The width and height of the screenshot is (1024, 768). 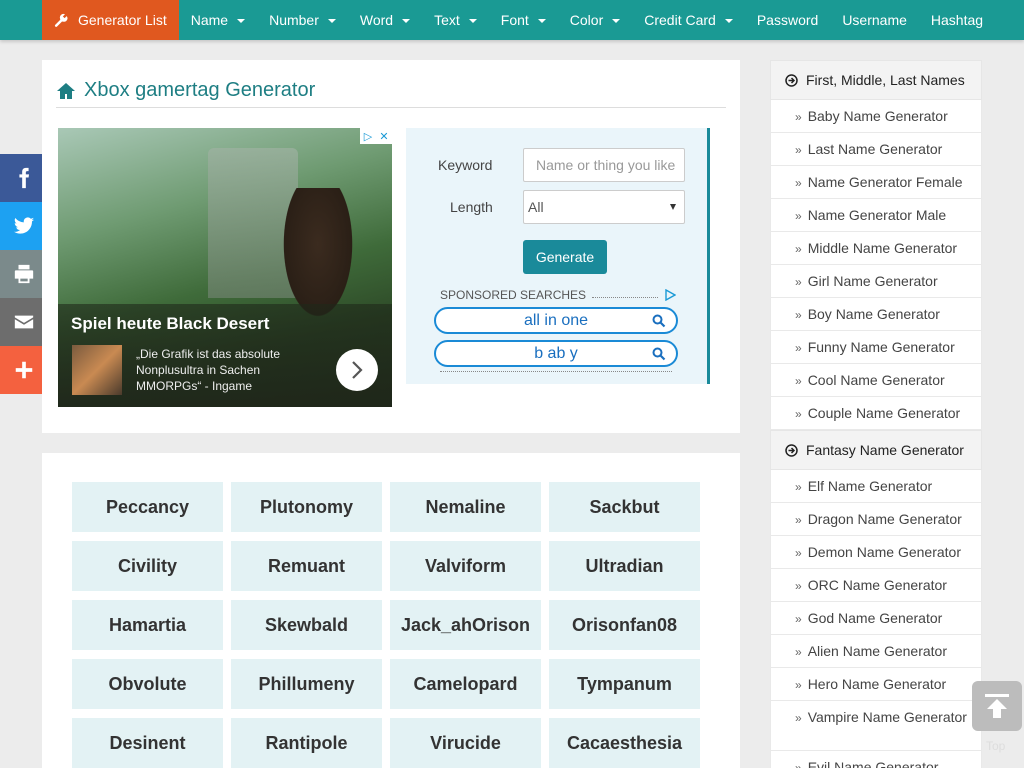 I want to click on sidebar-item-god-name: » God Name Generator, so click(x=876, y=618).